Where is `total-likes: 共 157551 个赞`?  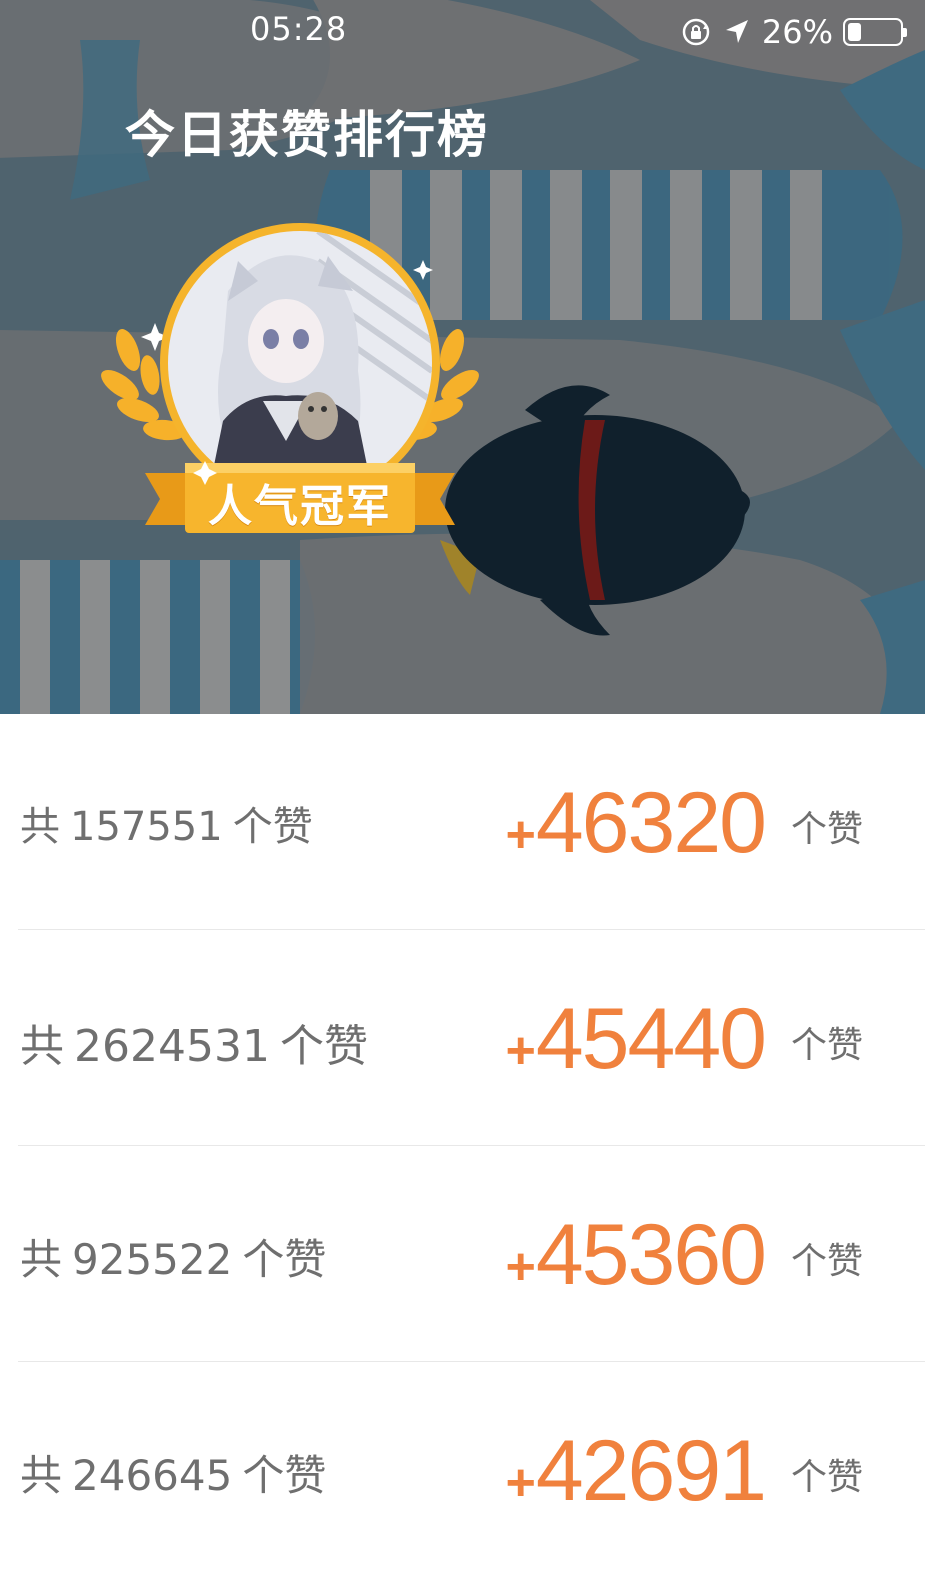
total-likes: 共 157551 个赞 is located at coordinates (166, 823).